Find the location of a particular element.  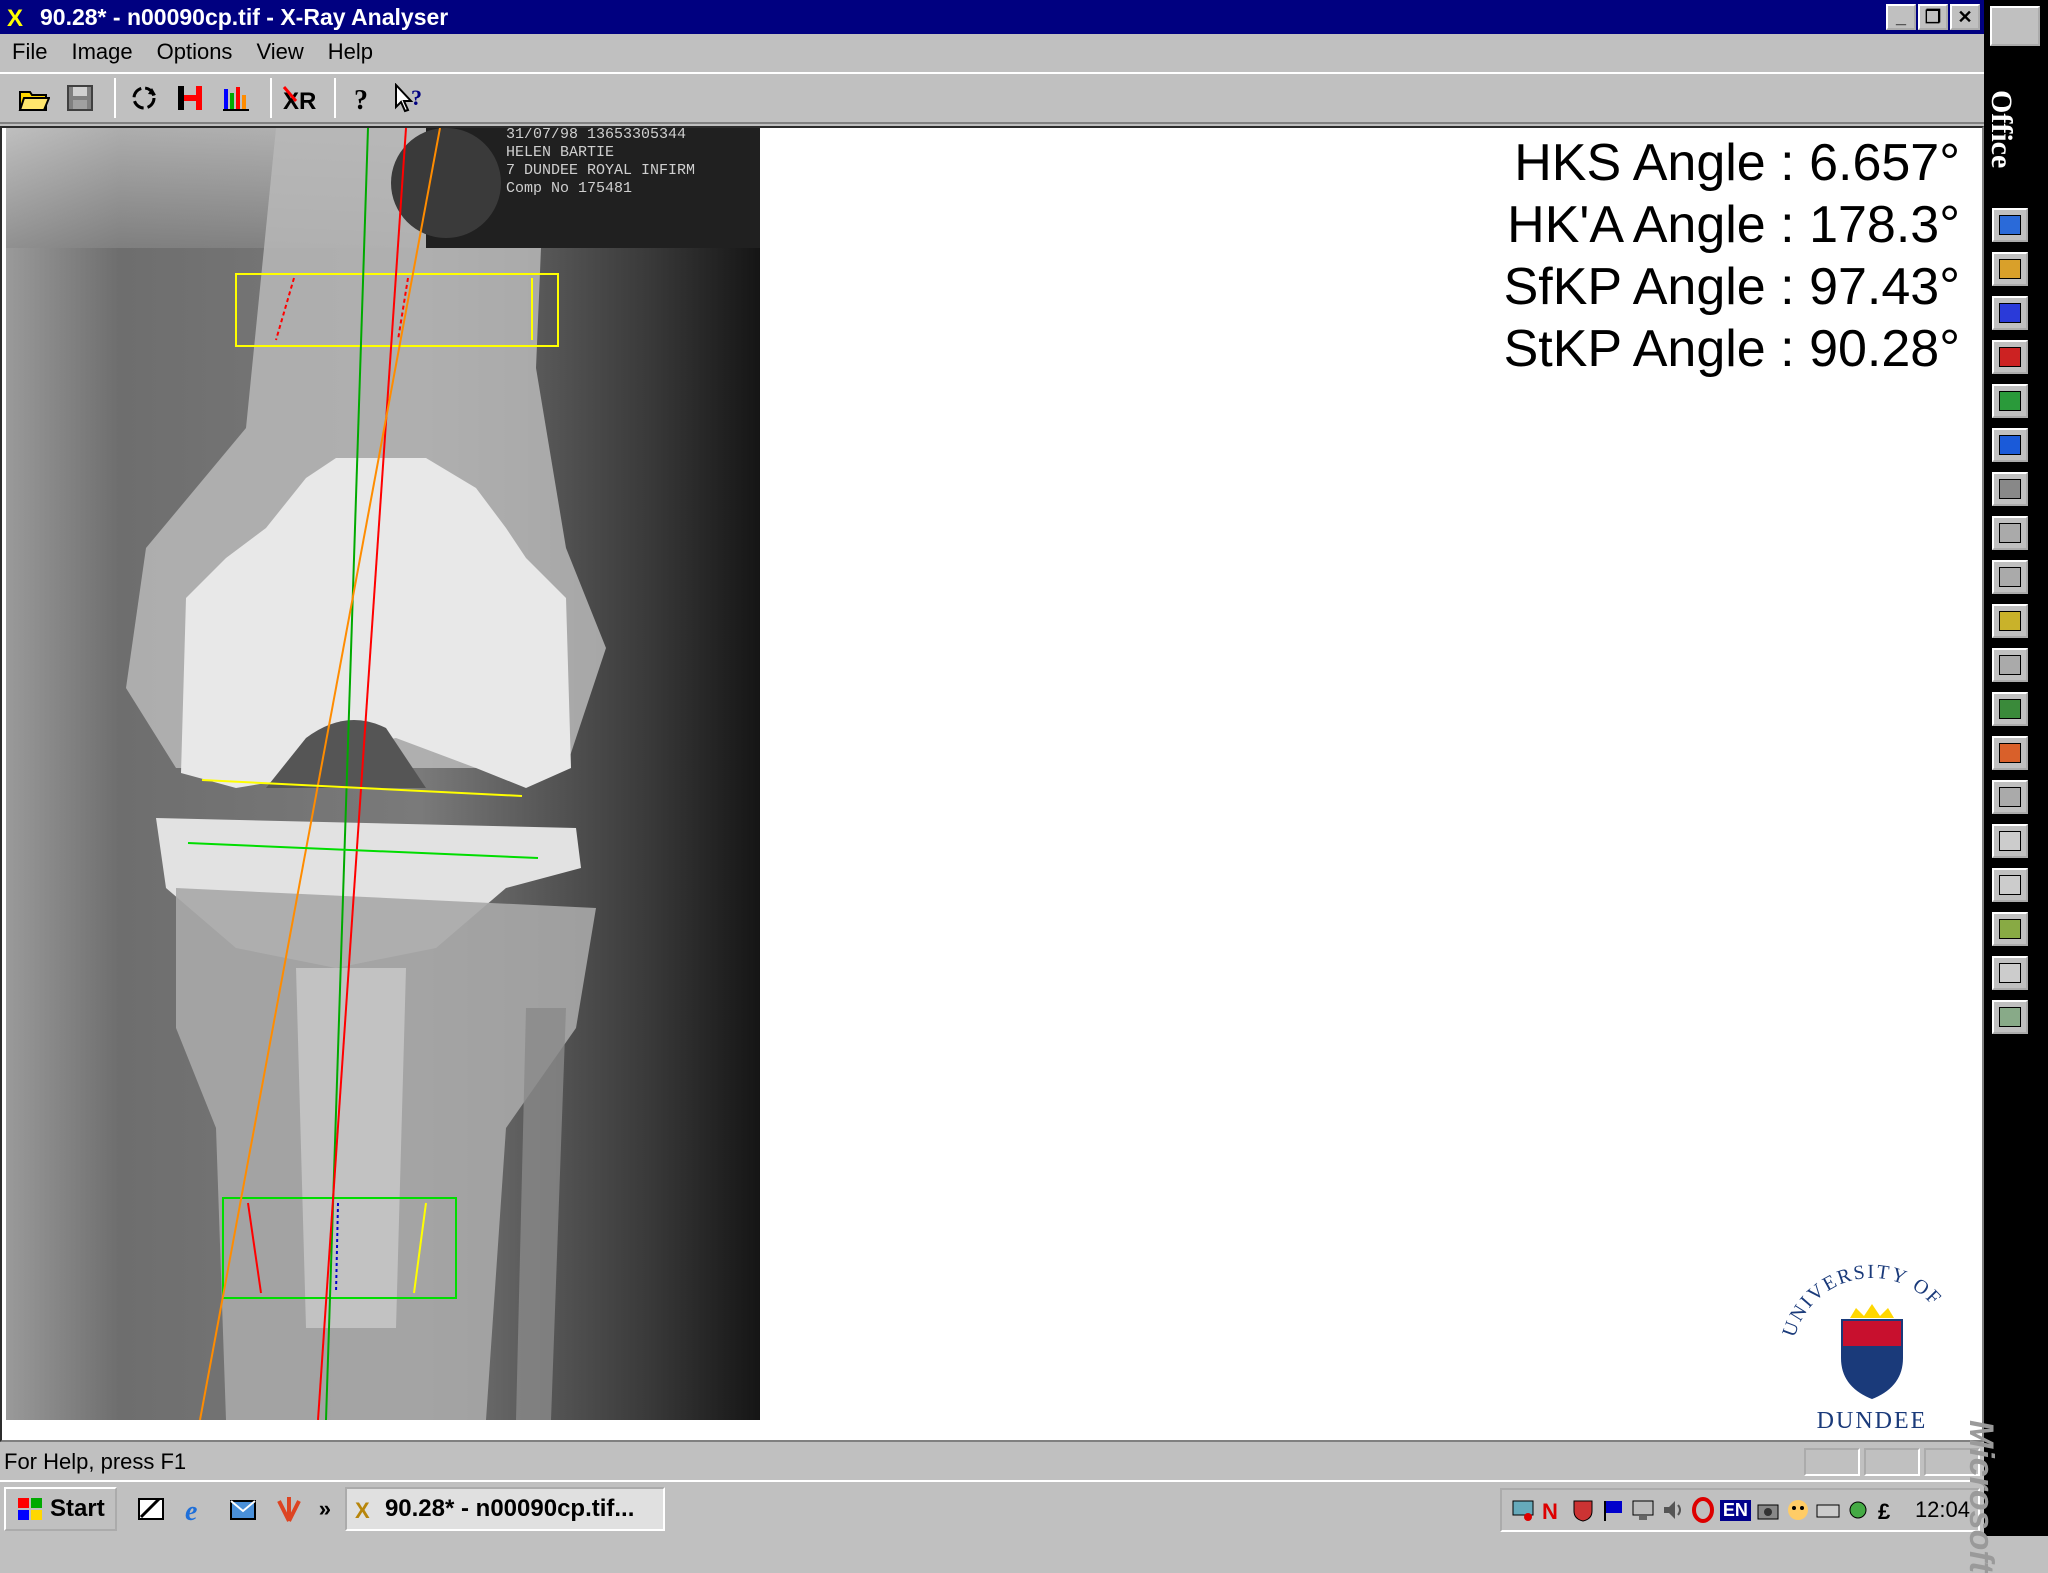

flag-icon is located at coordinates (1613, 1510).